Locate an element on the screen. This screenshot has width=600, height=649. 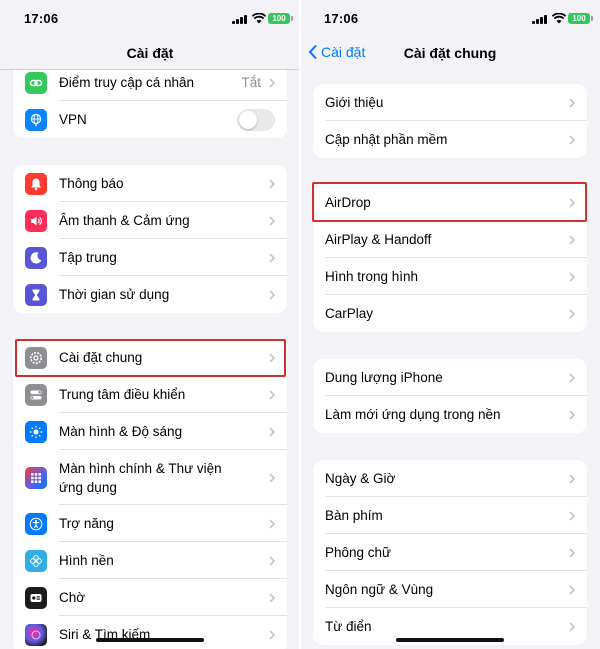
settings-item-label: Tập trung is located at coordinates (88, 257).